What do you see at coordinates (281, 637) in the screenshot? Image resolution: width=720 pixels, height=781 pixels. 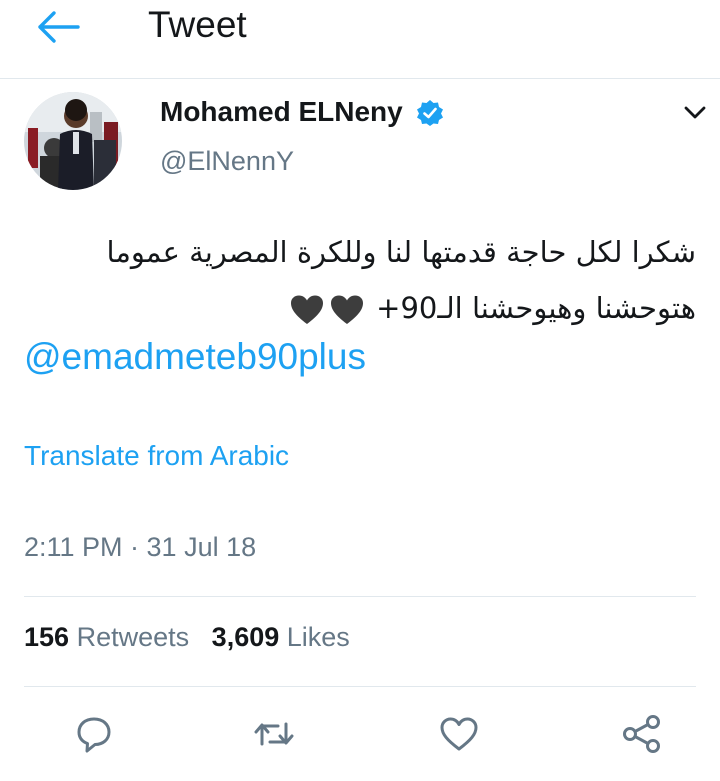 I see `likes-stat: 3,609 Likes` at bounding box center [281, 637].